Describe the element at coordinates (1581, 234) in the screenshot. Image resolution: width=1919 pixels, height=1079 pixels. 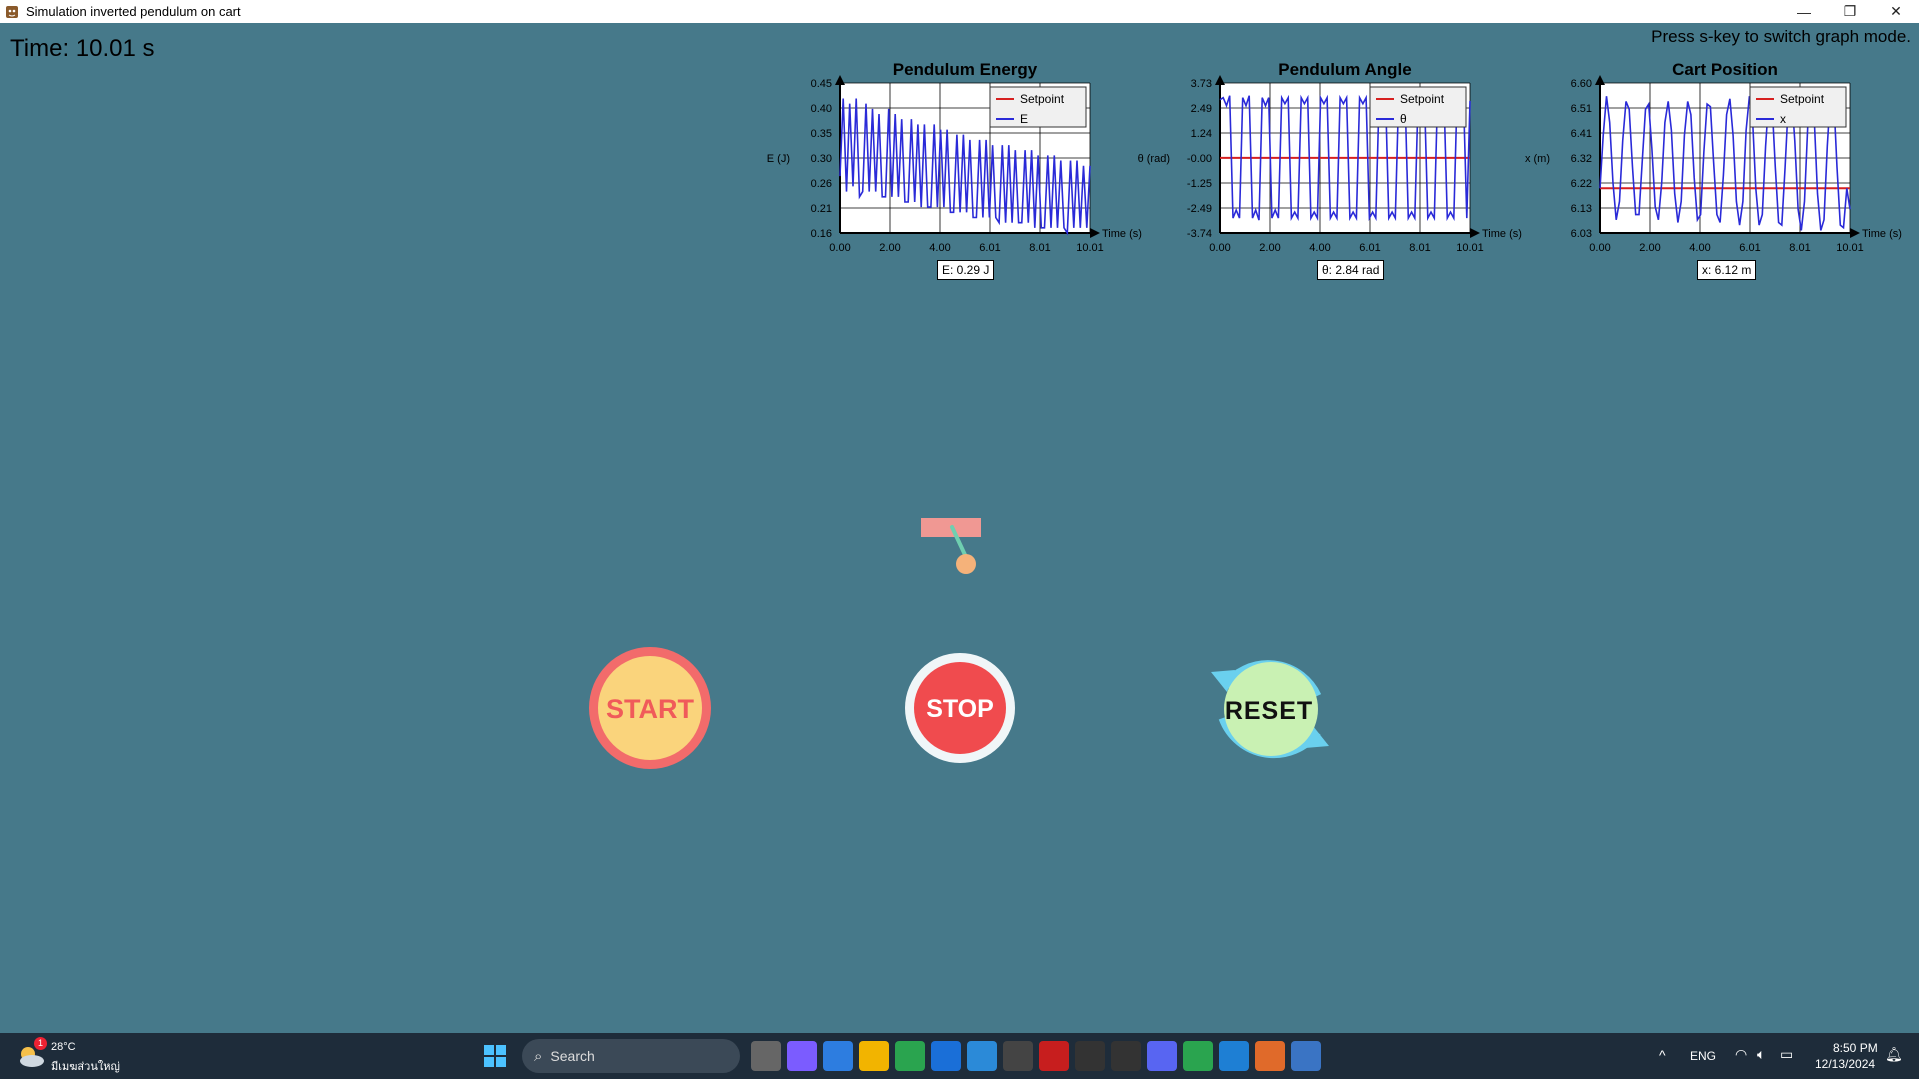
I see `y-tick-label: 6.03` at that location.